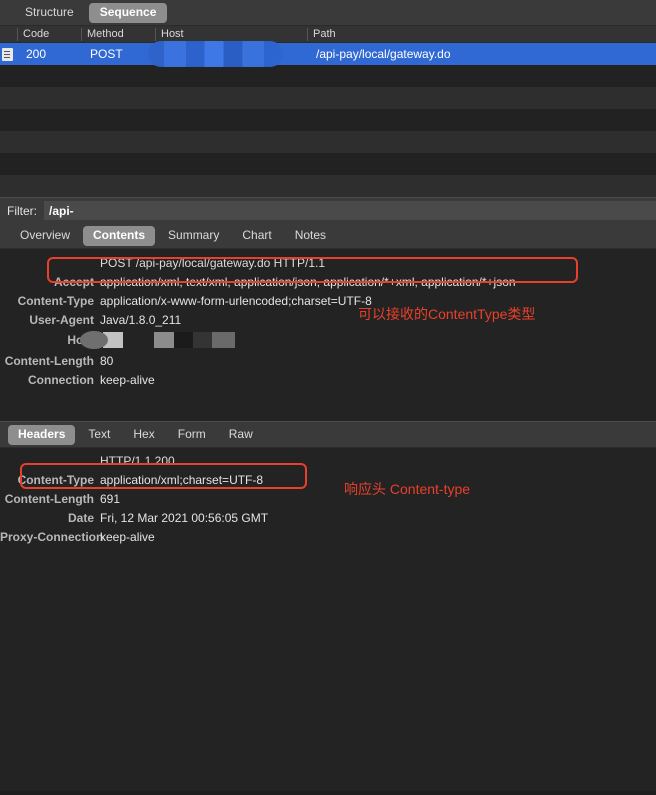 The image size is (656, 795). Describe the element at coordinates (55, 479) in the screenshot. I see `response-header-content-type-key: Content-Type` at that location.